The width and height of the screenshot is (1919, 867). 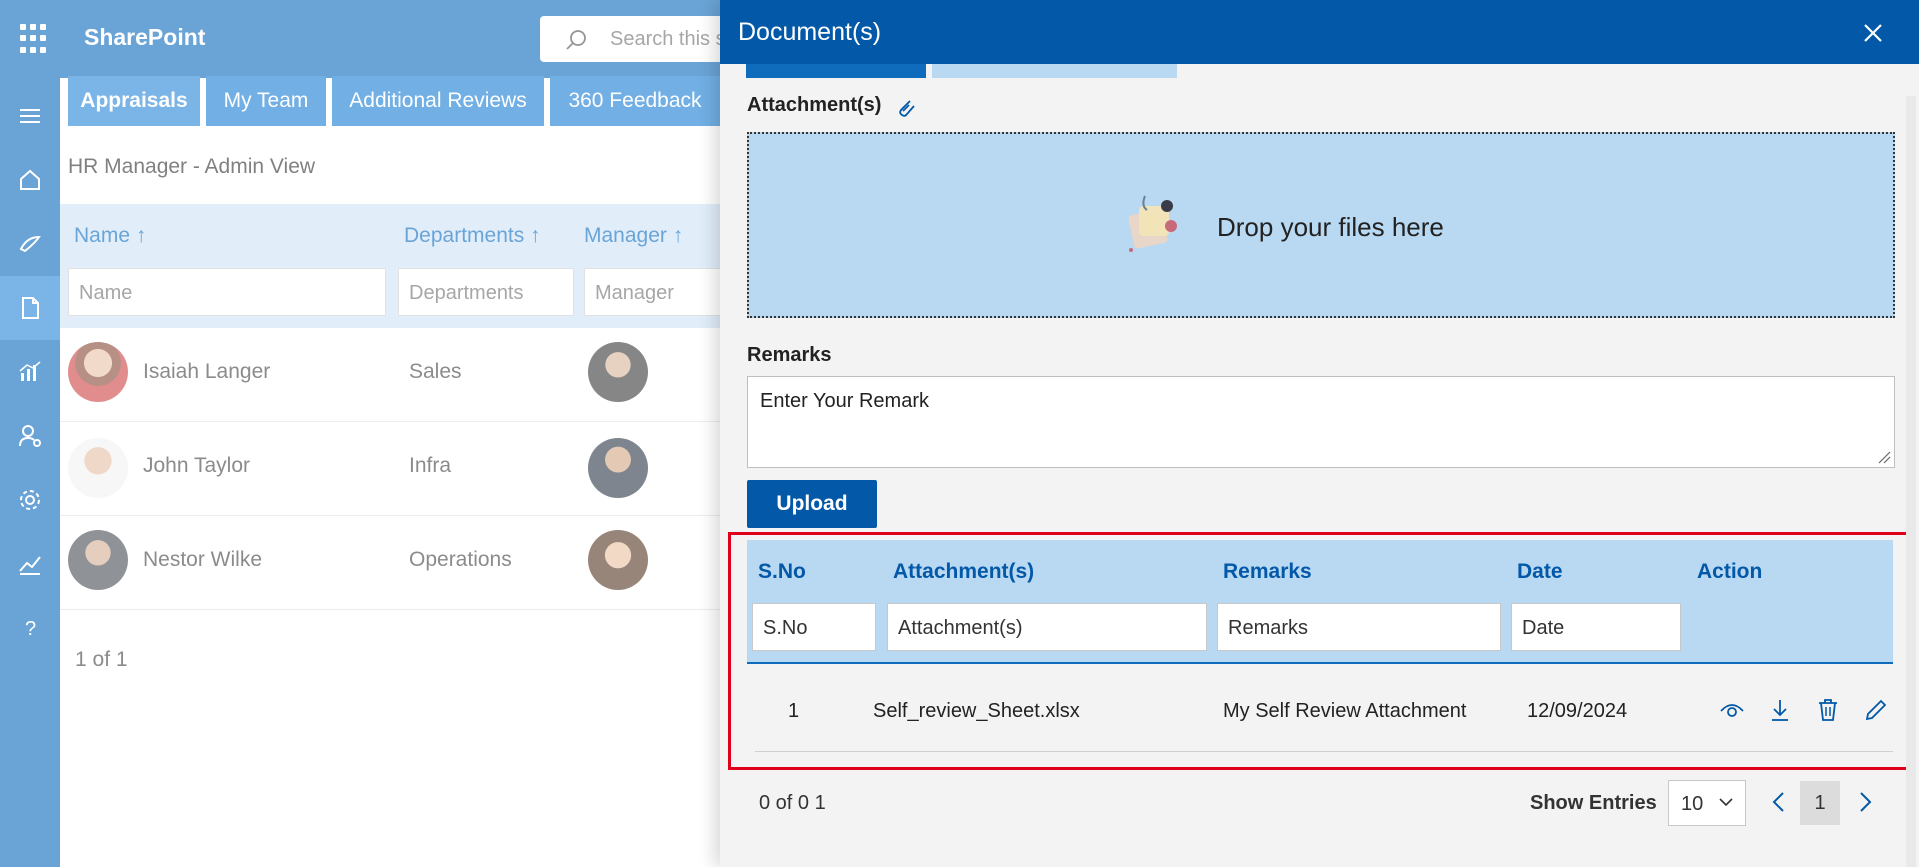 What do you see at coordinates (792, 803) in the screenshot?
I see `pagination-info: 0 of 0 1` at bounding box center [792, 803].